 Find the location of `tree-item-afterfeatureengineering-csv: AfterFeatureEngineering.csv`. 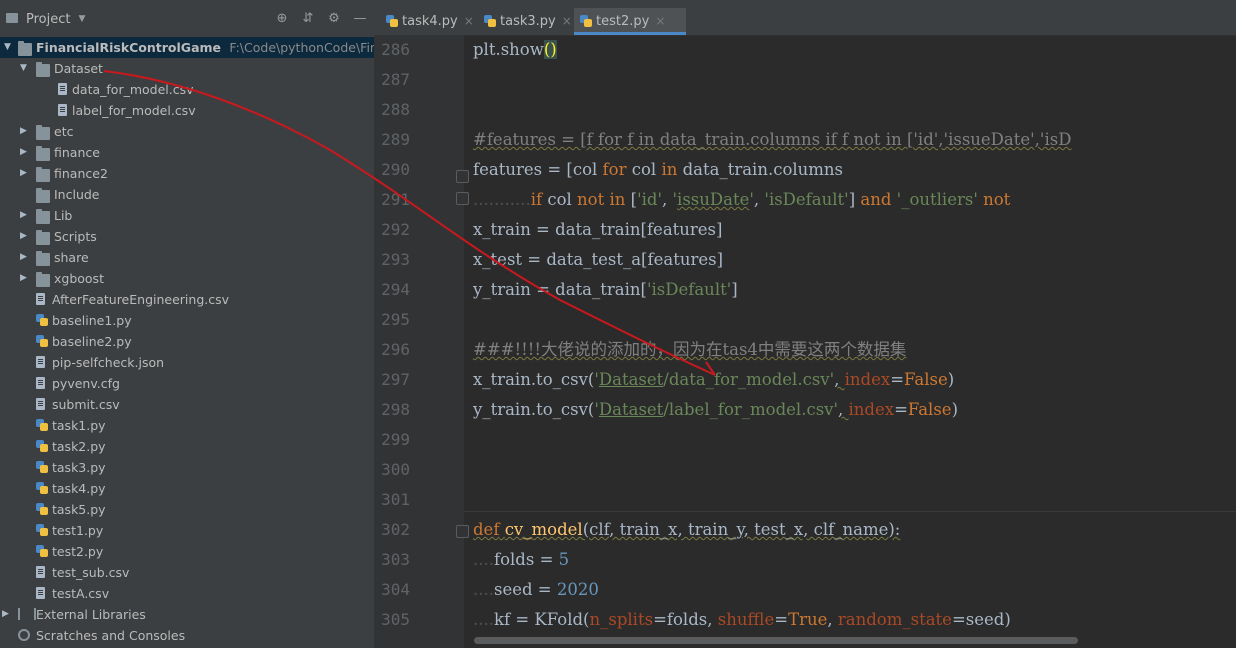

tree-item-afterfeatureengineering-csv: AfterFeatureEngineering.csv is located at coordinates (187, 299).